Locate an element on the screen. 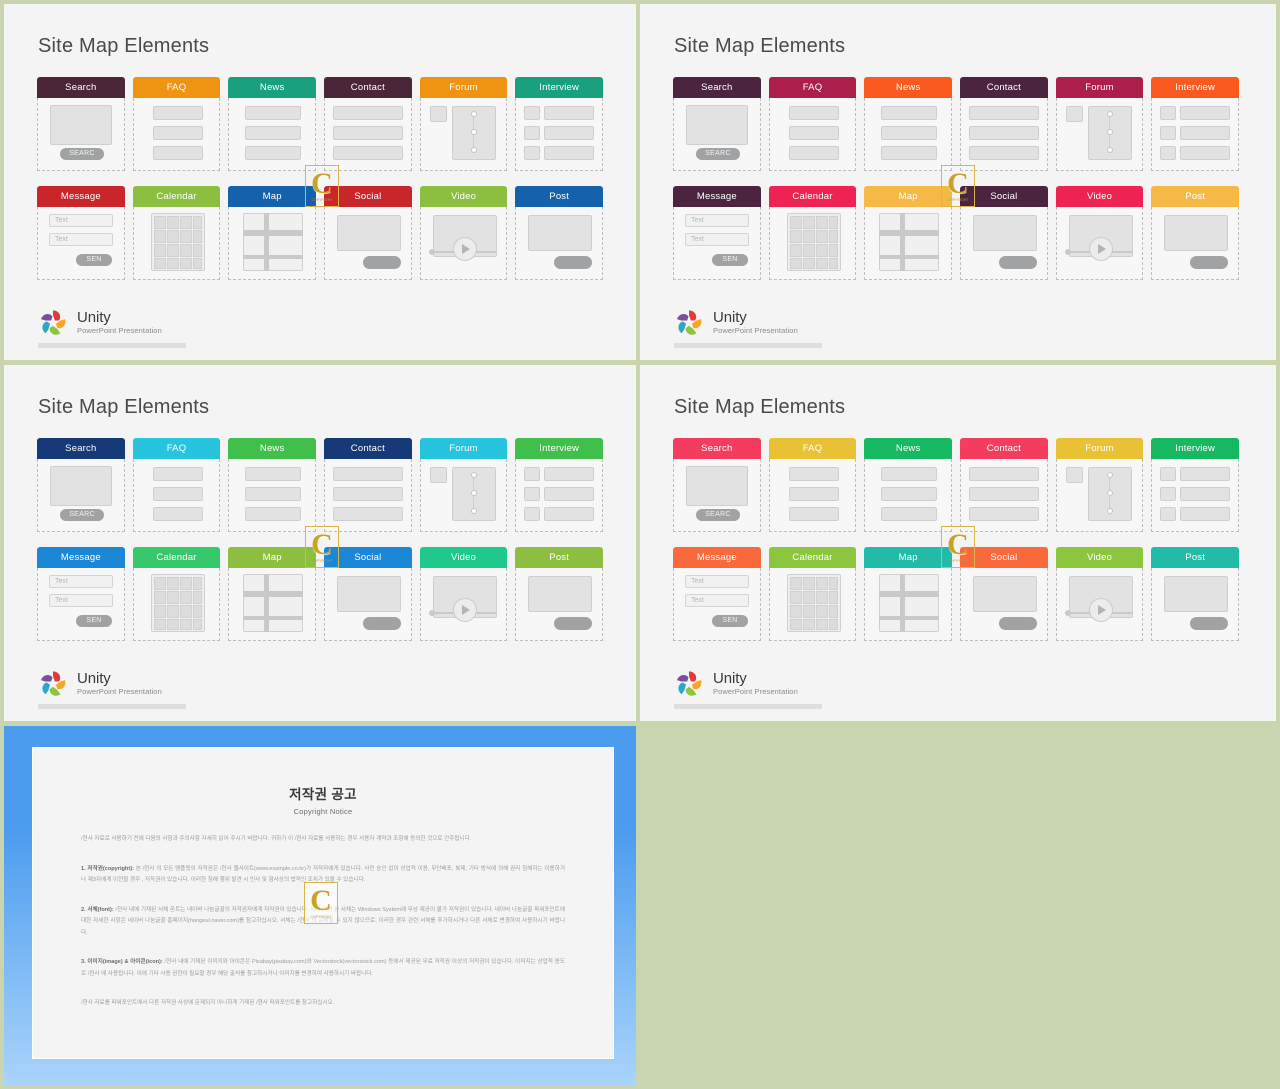 The width and height of the screenshot is (1280, 1089). card-body-form: Text Text SEN is located at coordinates (81, 604).